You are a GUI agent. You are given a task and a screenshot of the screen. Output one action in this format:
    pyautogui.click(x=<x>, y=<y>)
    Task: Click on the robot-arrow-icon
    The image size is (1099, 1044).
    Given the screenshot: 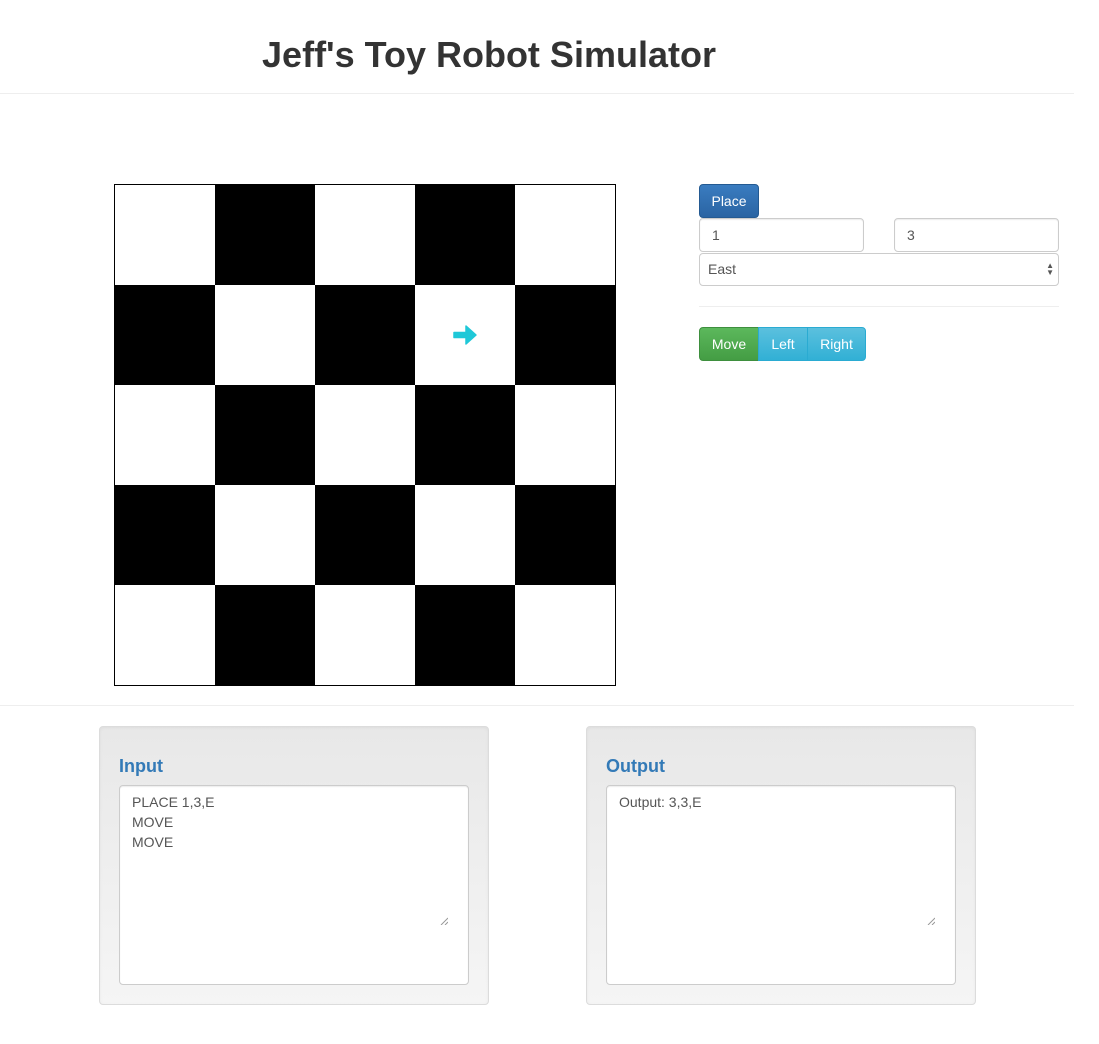 What is the action you would take?
    pyautogui.click(x=465, y=335)
    